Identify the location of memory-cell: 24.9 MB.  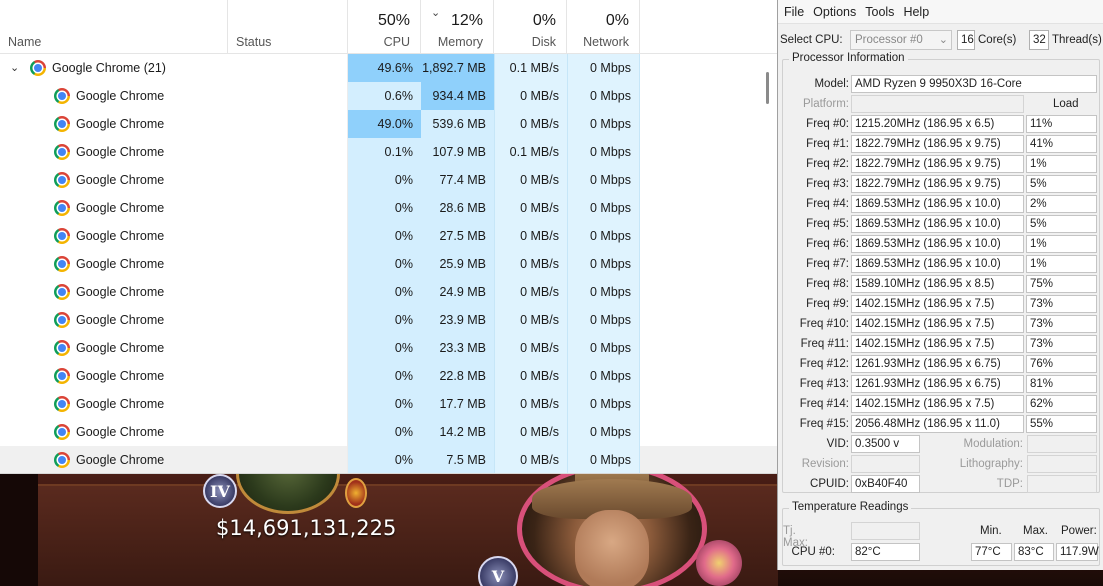
(457, 292).